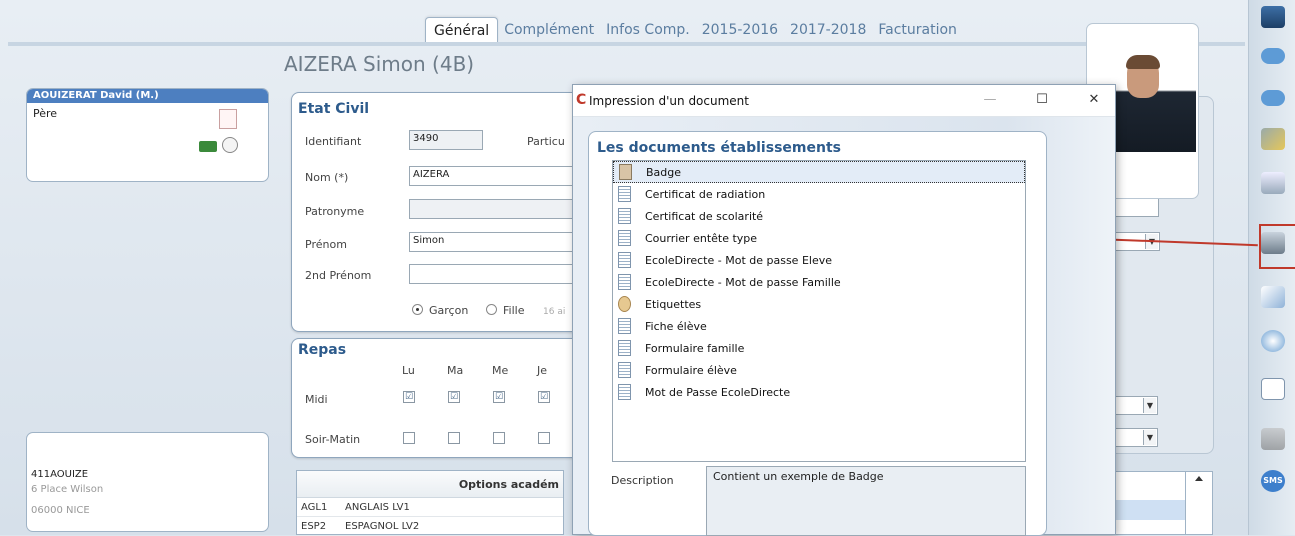  Describe the element at coordinates (990, 101) in the screenshot. I see `minimize-button: —` at that location.